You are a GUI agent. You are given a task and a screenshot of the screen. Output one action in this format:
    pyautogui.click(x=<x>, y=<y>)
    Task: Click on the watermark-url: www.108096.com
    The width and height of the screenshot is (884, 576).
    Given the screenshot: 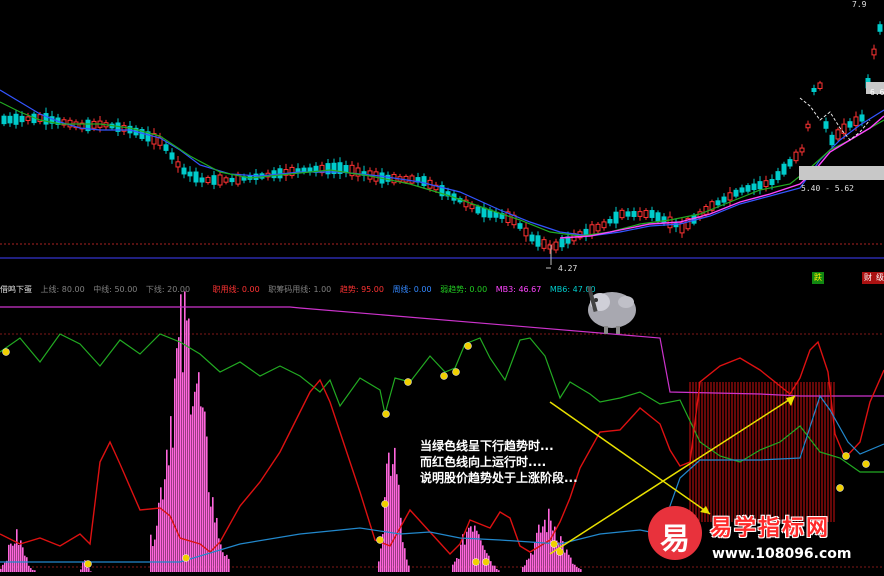 What is the action you would take?
    pyautogui.click(x=782, y=554)
    